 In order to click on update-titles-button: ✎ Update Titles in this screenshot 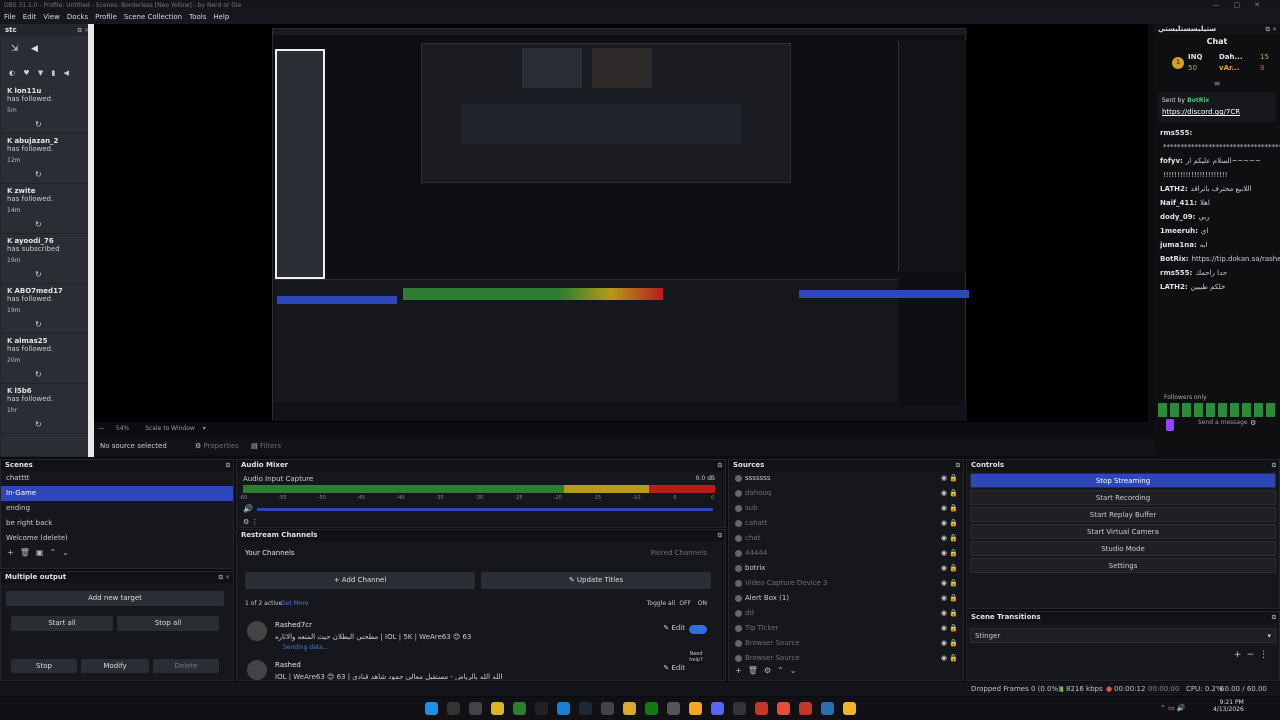, I will do `click(596, 580)`.